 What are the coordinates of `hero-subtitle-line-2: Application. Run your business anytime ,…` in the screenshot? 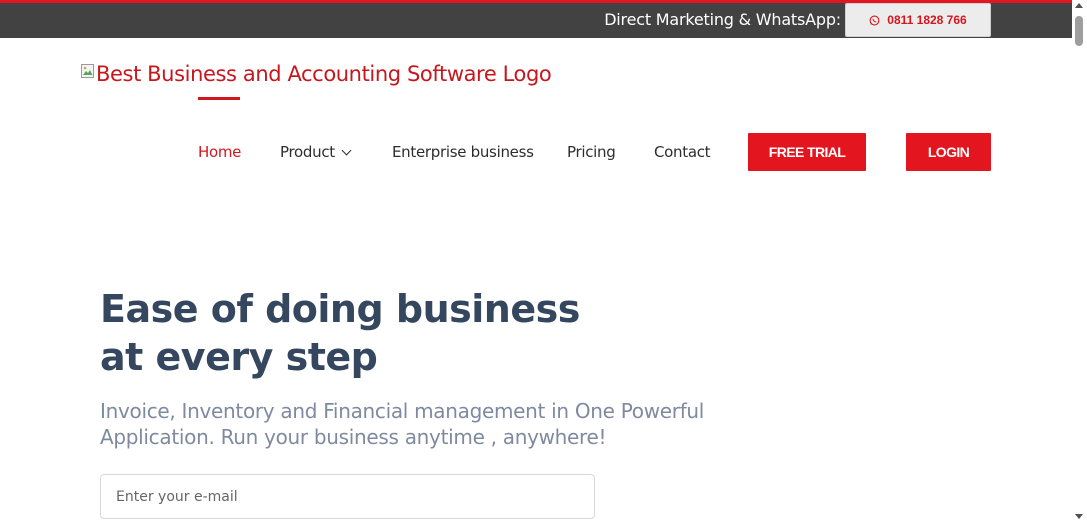 It's located at (353, 437).